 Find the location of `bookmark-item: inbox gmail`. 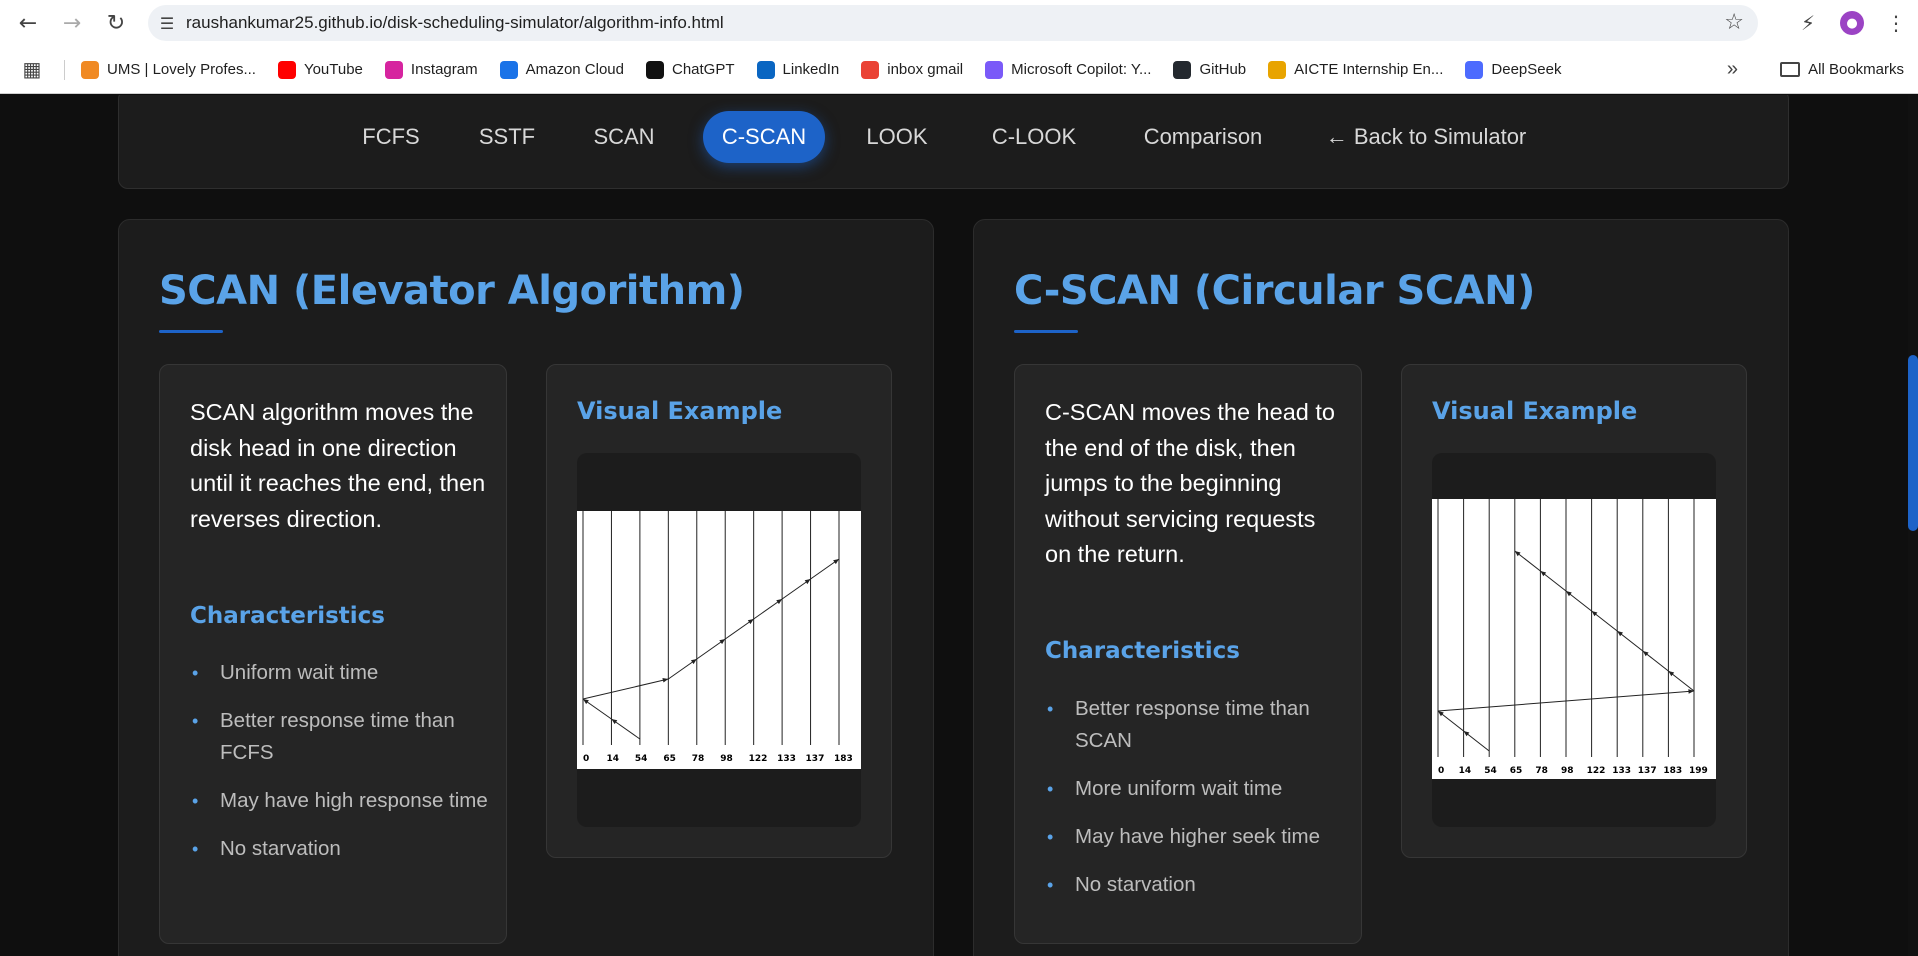

bookmark-item: inbox gmail is located at coordinates (912, 69).